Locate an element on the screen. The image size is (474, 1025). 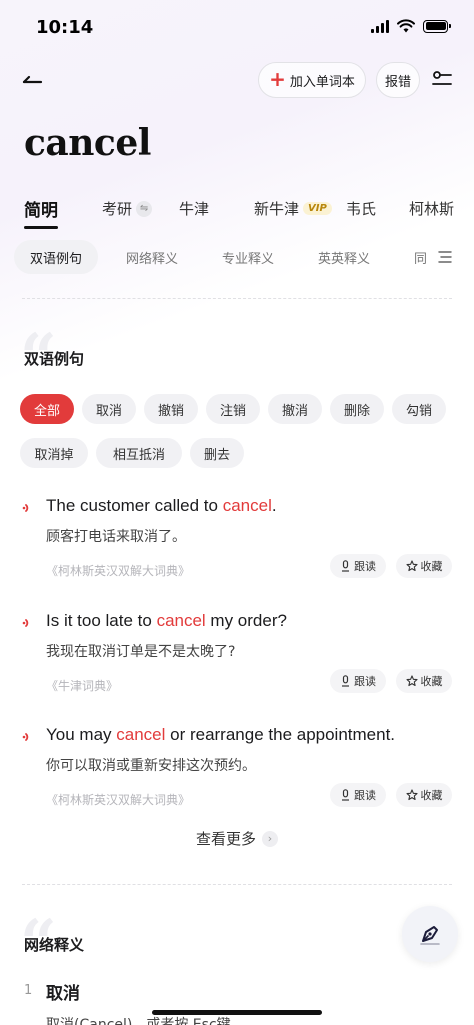
settings-button is located at coordinates (442, 80).